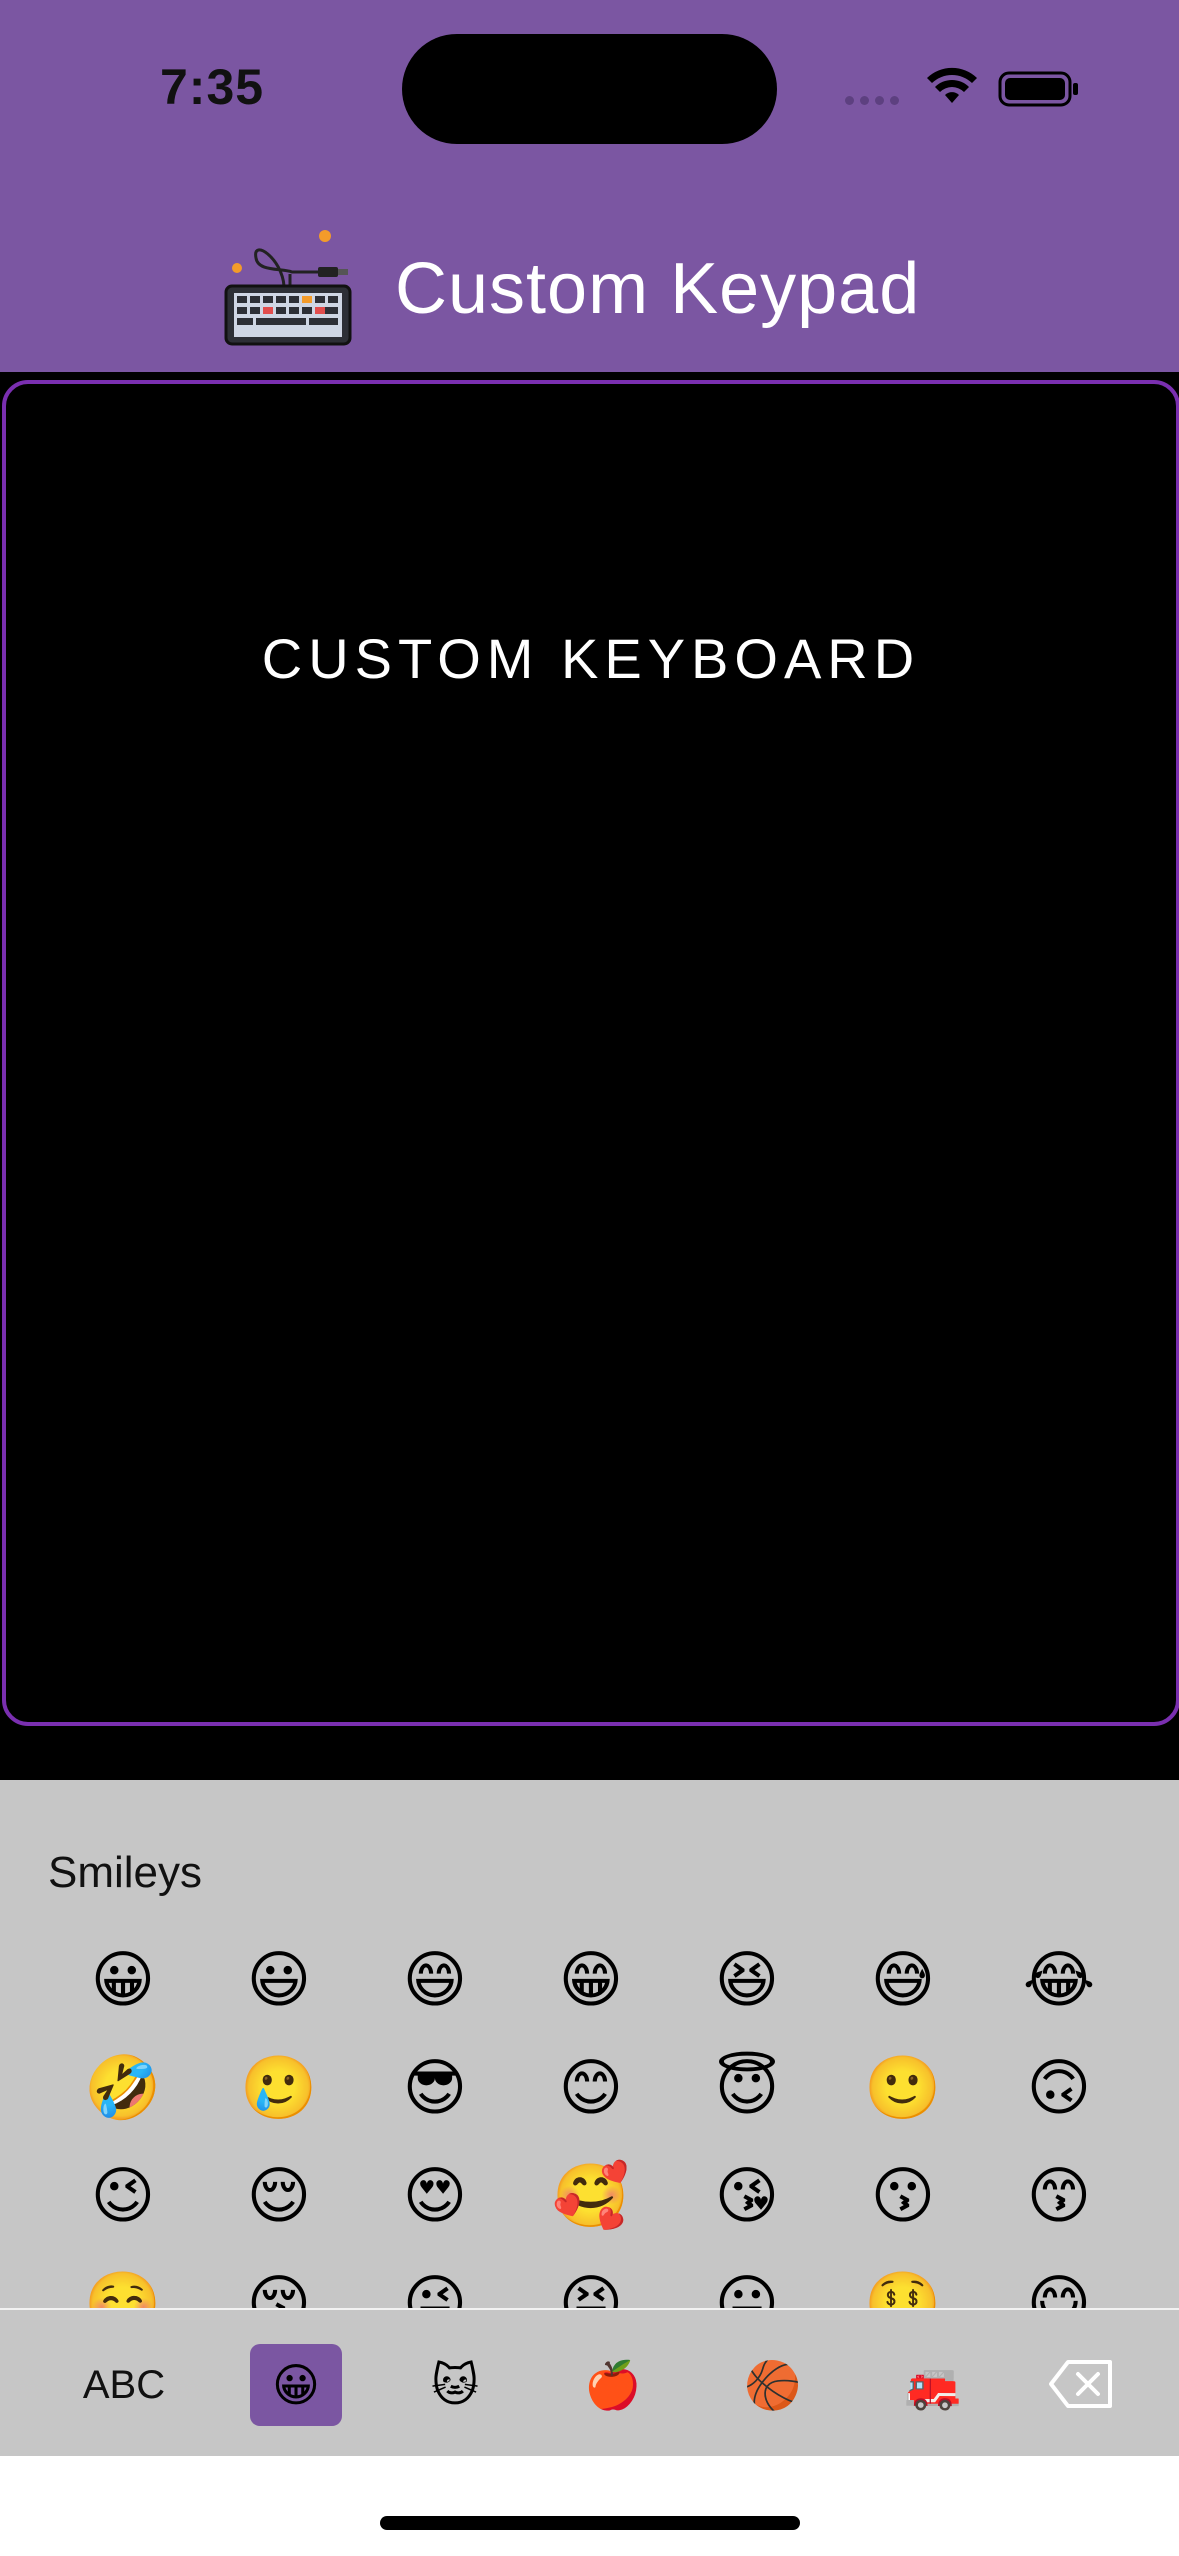 Image resolution: width=1179 pixels, height=2556 pixels. Describe the element at coordinates (747, 1980) in the screenshot. I see `emoji-key: 😆` at that location.